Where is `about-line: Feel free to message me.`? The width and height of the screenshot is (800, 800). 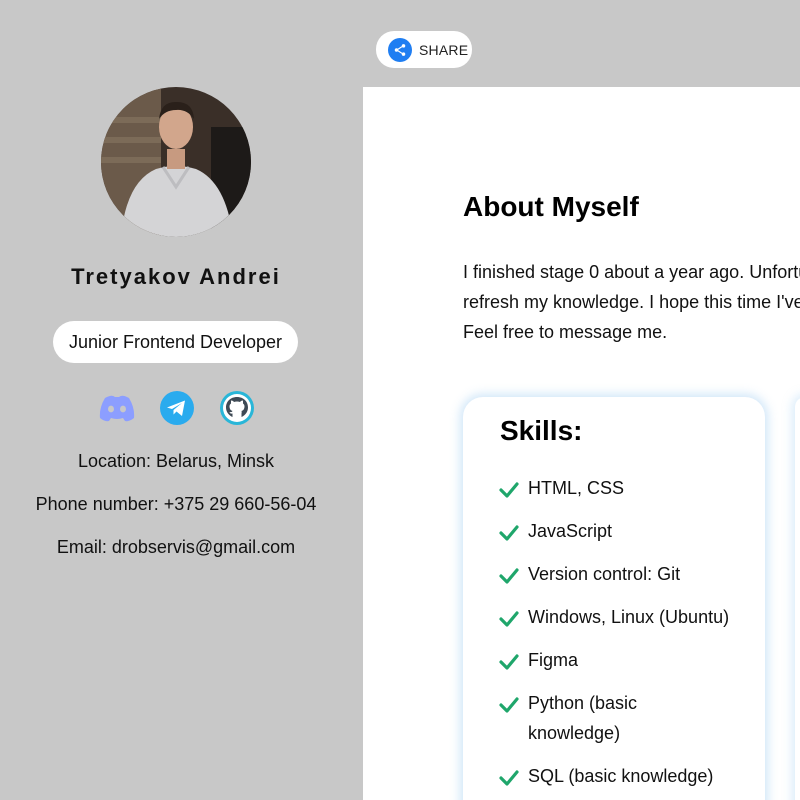
about-line: Feel free to message me. is located at coordinates (565, 332).